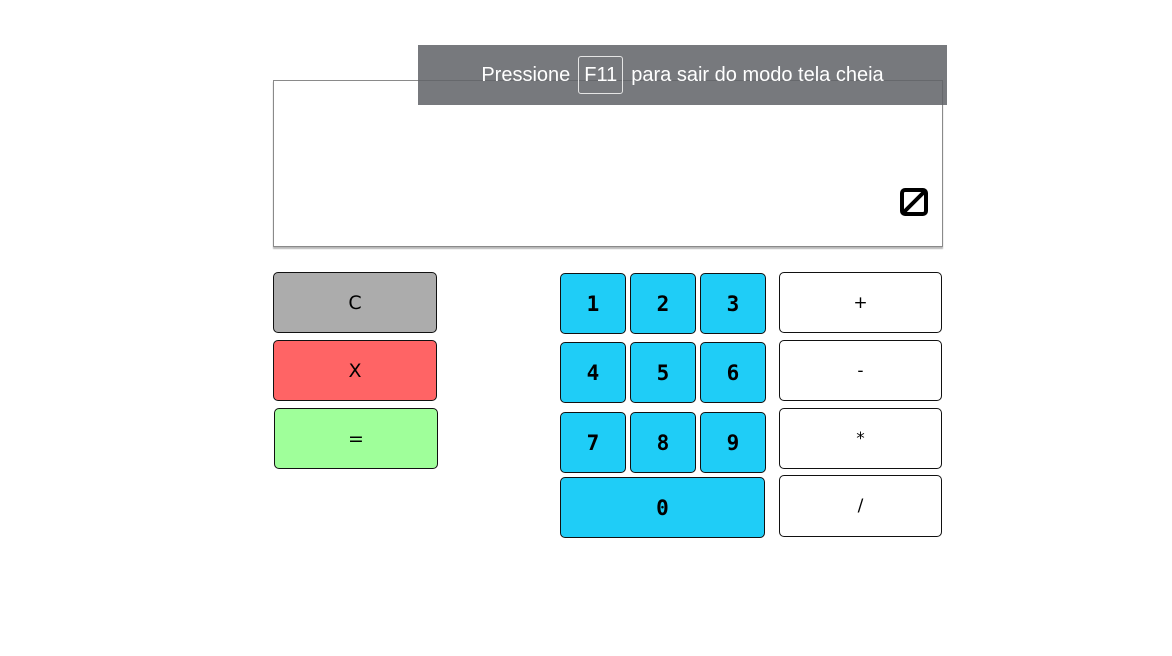 Image resolution: width=1172 pixels, height=656 pixels. I want to click on fullscreen-notice-prefix: Pressione, so click(526, 74).